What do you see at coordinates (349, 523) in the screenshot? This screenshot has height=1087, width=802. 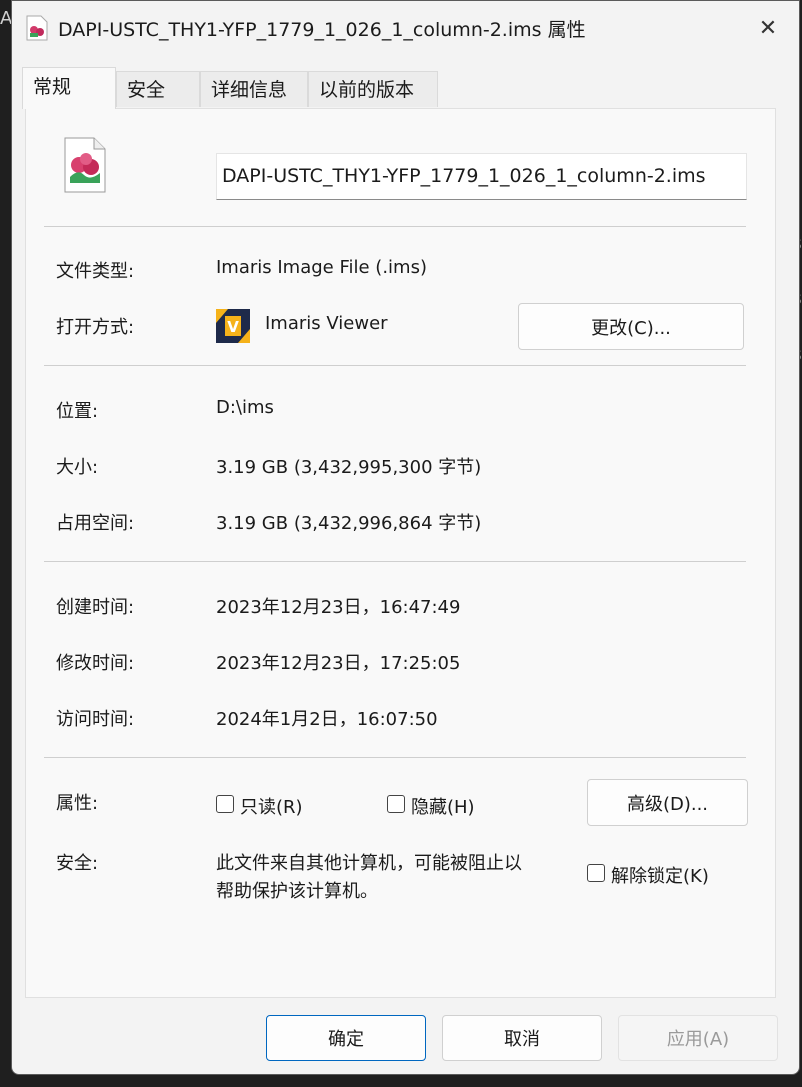 I see `size-on-disk-value: 3.19 GB (3,432,996,864 字节)` at bounding box center [349, 523].